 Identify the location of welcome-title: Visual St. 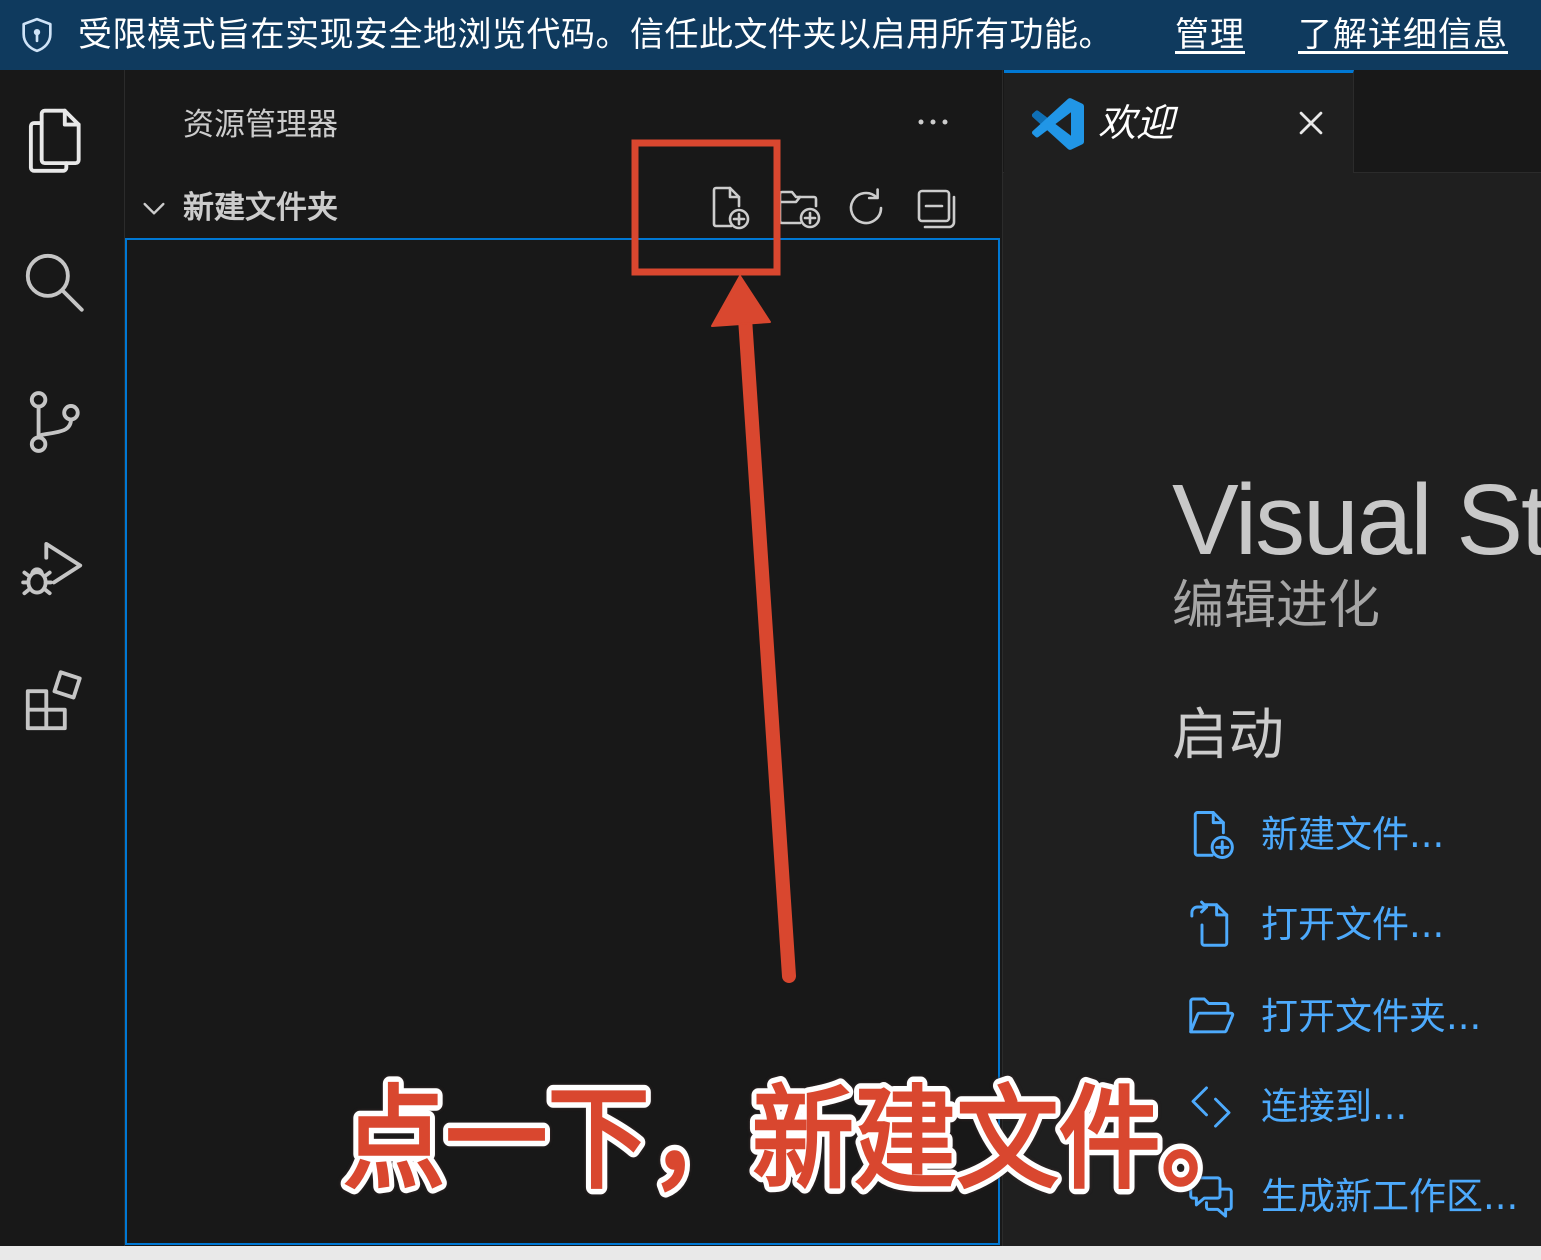
(1356, 520).